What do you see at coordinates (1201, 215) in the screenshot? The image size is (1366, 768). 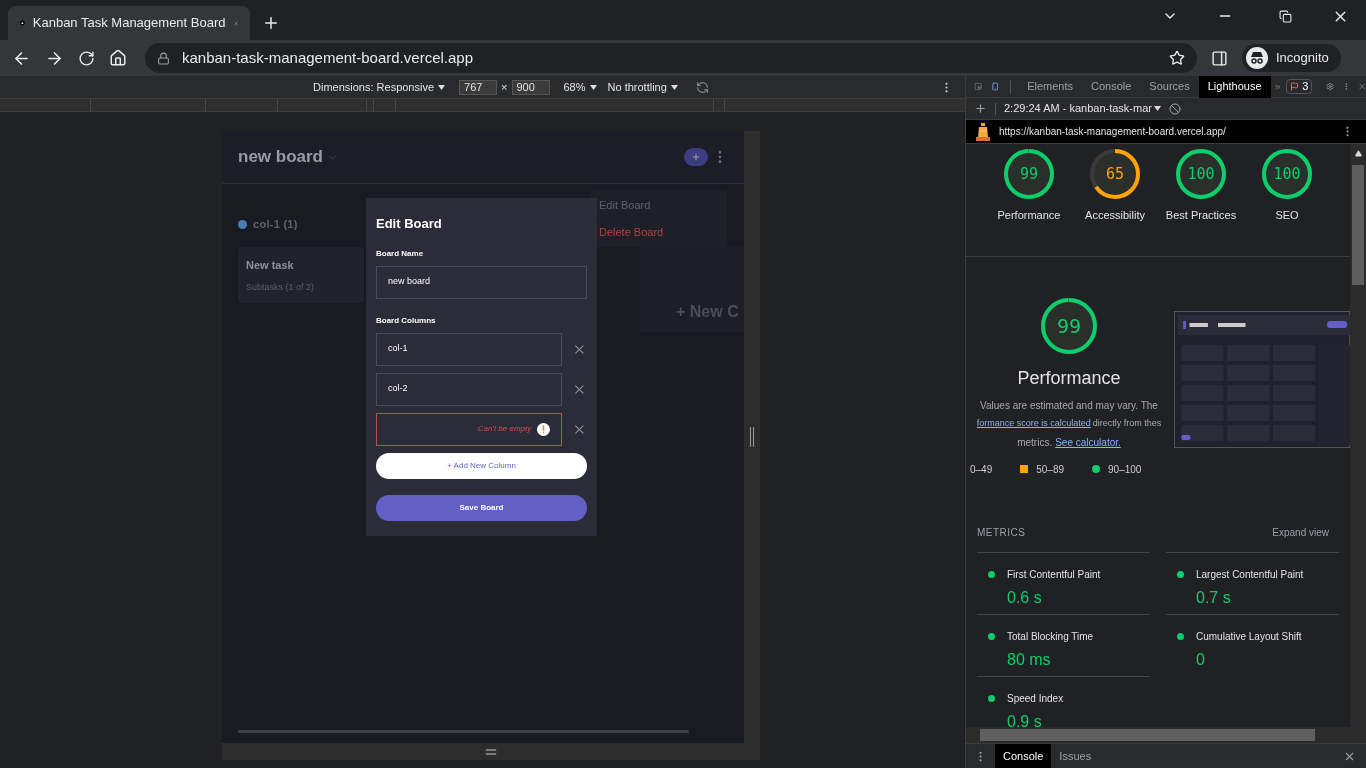 I see `category-label: Best Practices` at bounding box center [1201, 215].